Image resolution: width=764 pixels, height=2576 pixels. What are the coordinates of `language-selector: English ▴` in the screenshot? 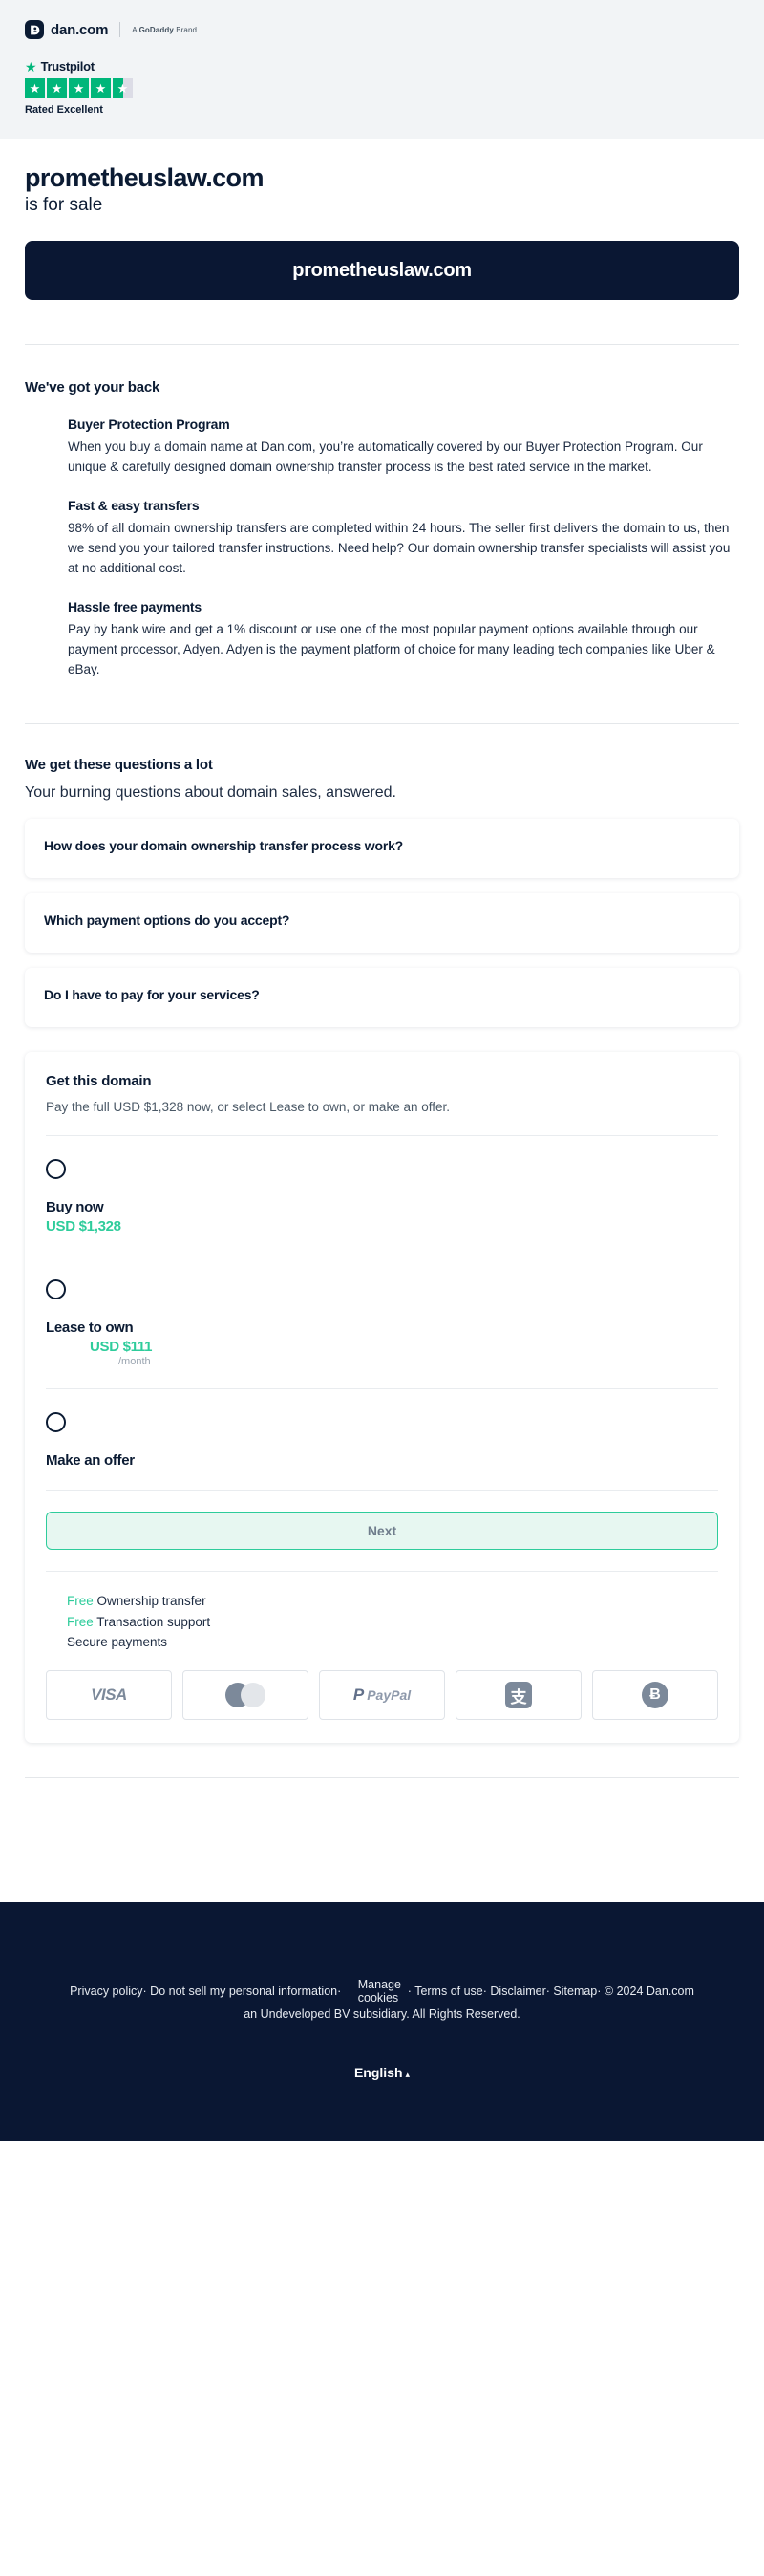 It's located at (382, 2072).